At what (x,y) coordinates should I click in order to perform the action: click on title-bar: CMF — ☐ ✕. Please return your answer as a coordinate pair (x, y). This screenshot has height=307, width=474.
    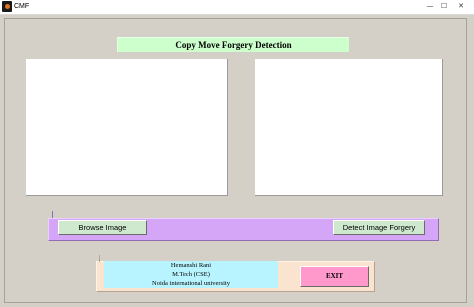
    Looking at the image, I should click on (237, 7).